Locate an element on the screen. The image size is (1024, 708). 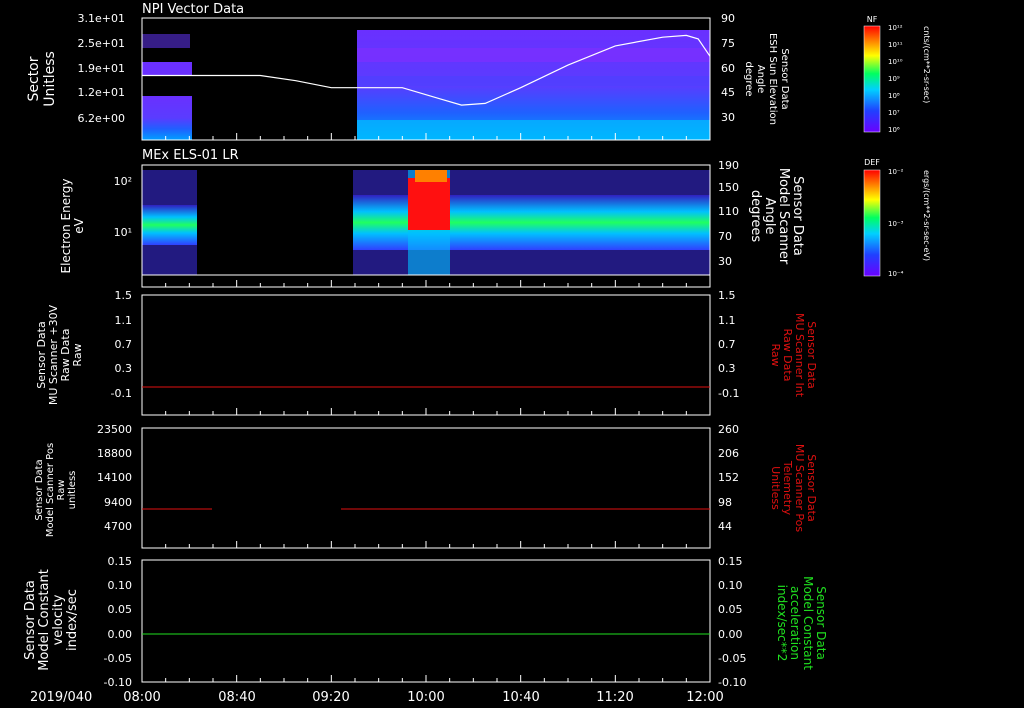
colorbar-label: NF is located at coordinates (872, 19).